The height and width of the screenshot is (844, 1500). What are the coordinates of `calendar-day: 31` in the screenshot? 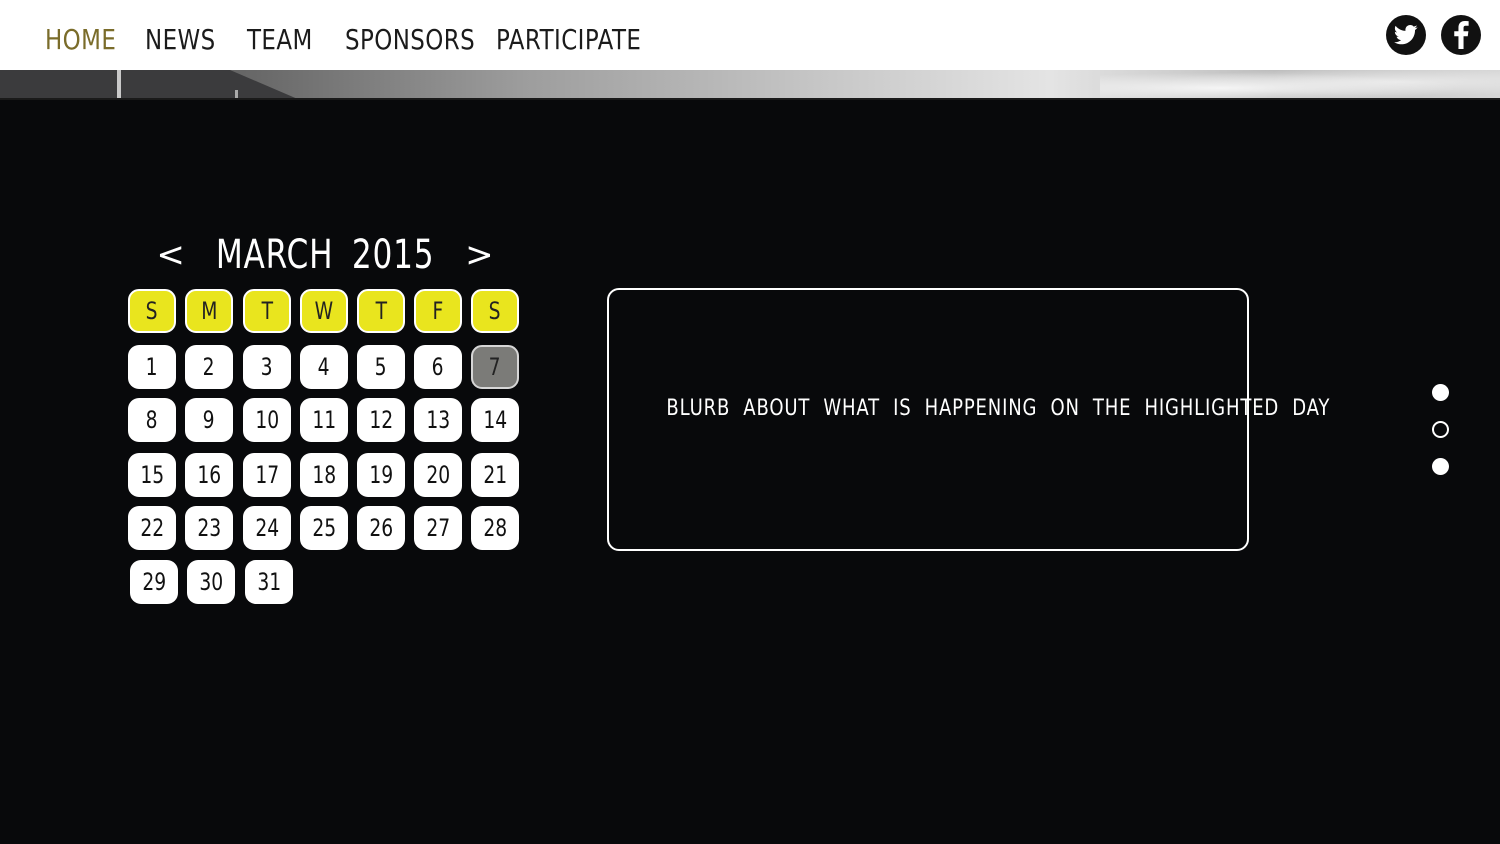 It's located at (269, 582).